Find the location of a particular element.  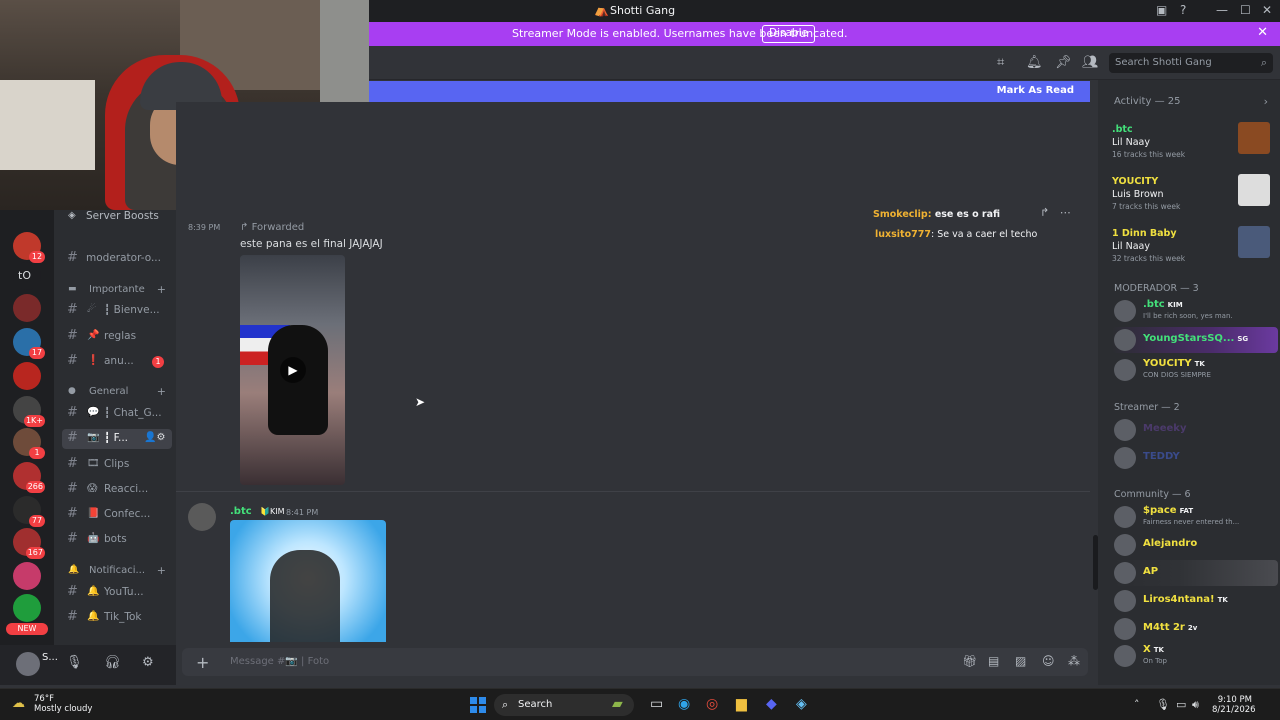

message-author: .btc is located at coordinates (241, 511).